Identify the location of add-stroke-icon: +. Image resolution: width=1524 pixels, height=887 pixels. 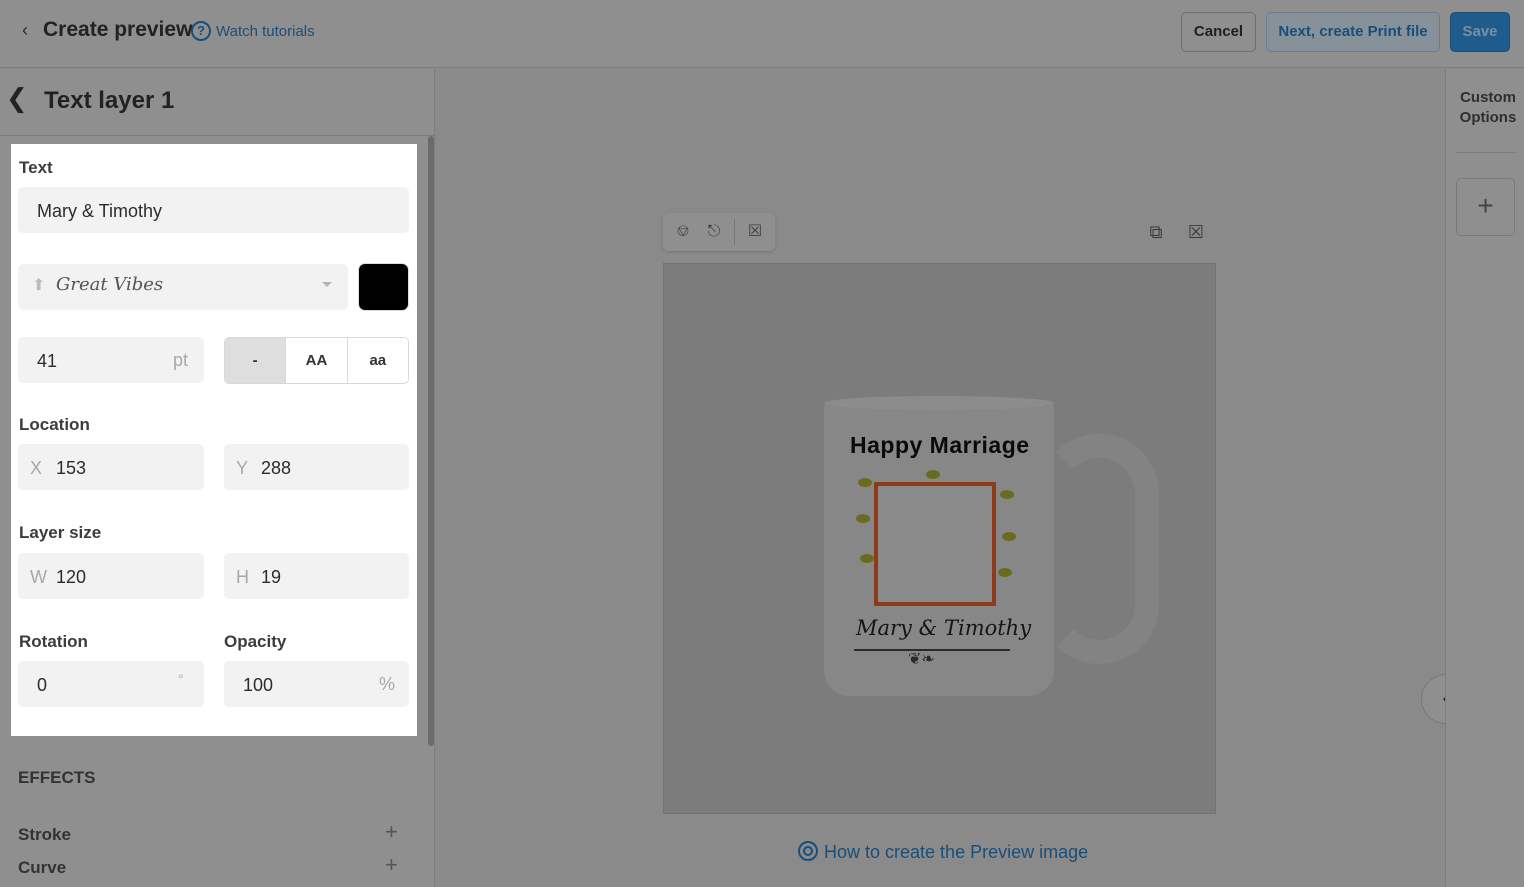
(391, 832).